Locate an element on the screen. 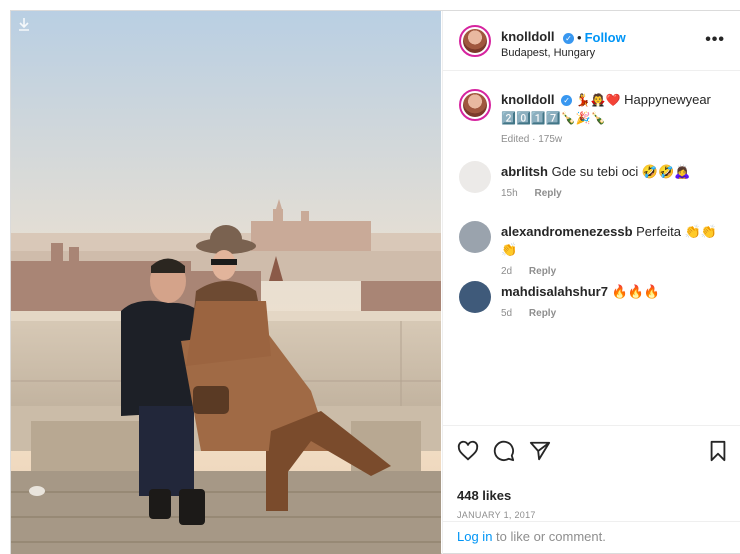  login-prompt: Log in to like or comment. is located at coordinates (591, 537).